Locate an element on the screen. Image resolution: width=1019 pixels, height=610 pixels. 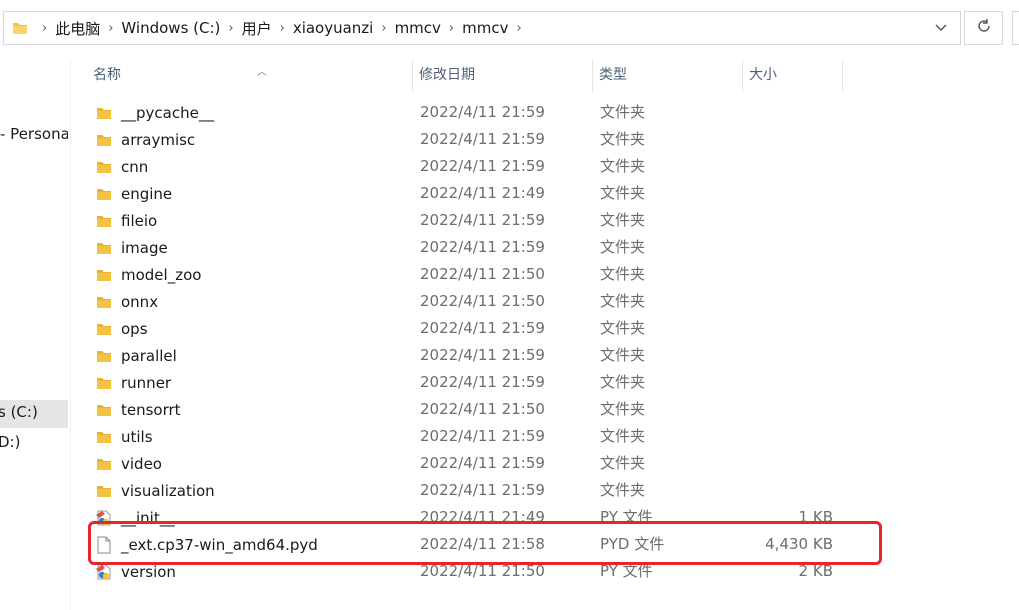
file-name: visualization is located at coordinates (168, 490).